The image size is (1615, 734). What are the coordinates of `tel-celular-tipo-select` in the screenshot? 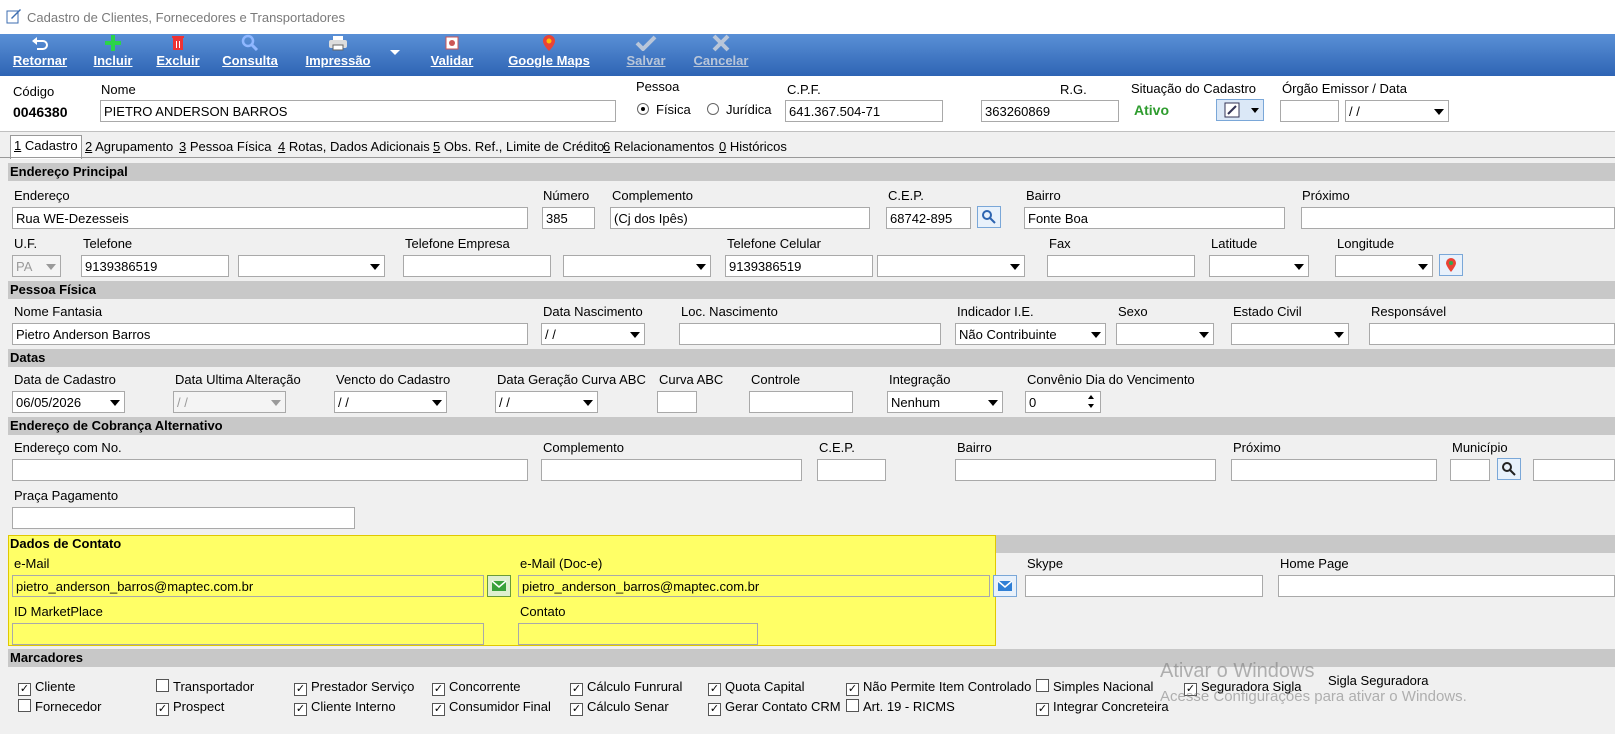 It's located at (951, 266).